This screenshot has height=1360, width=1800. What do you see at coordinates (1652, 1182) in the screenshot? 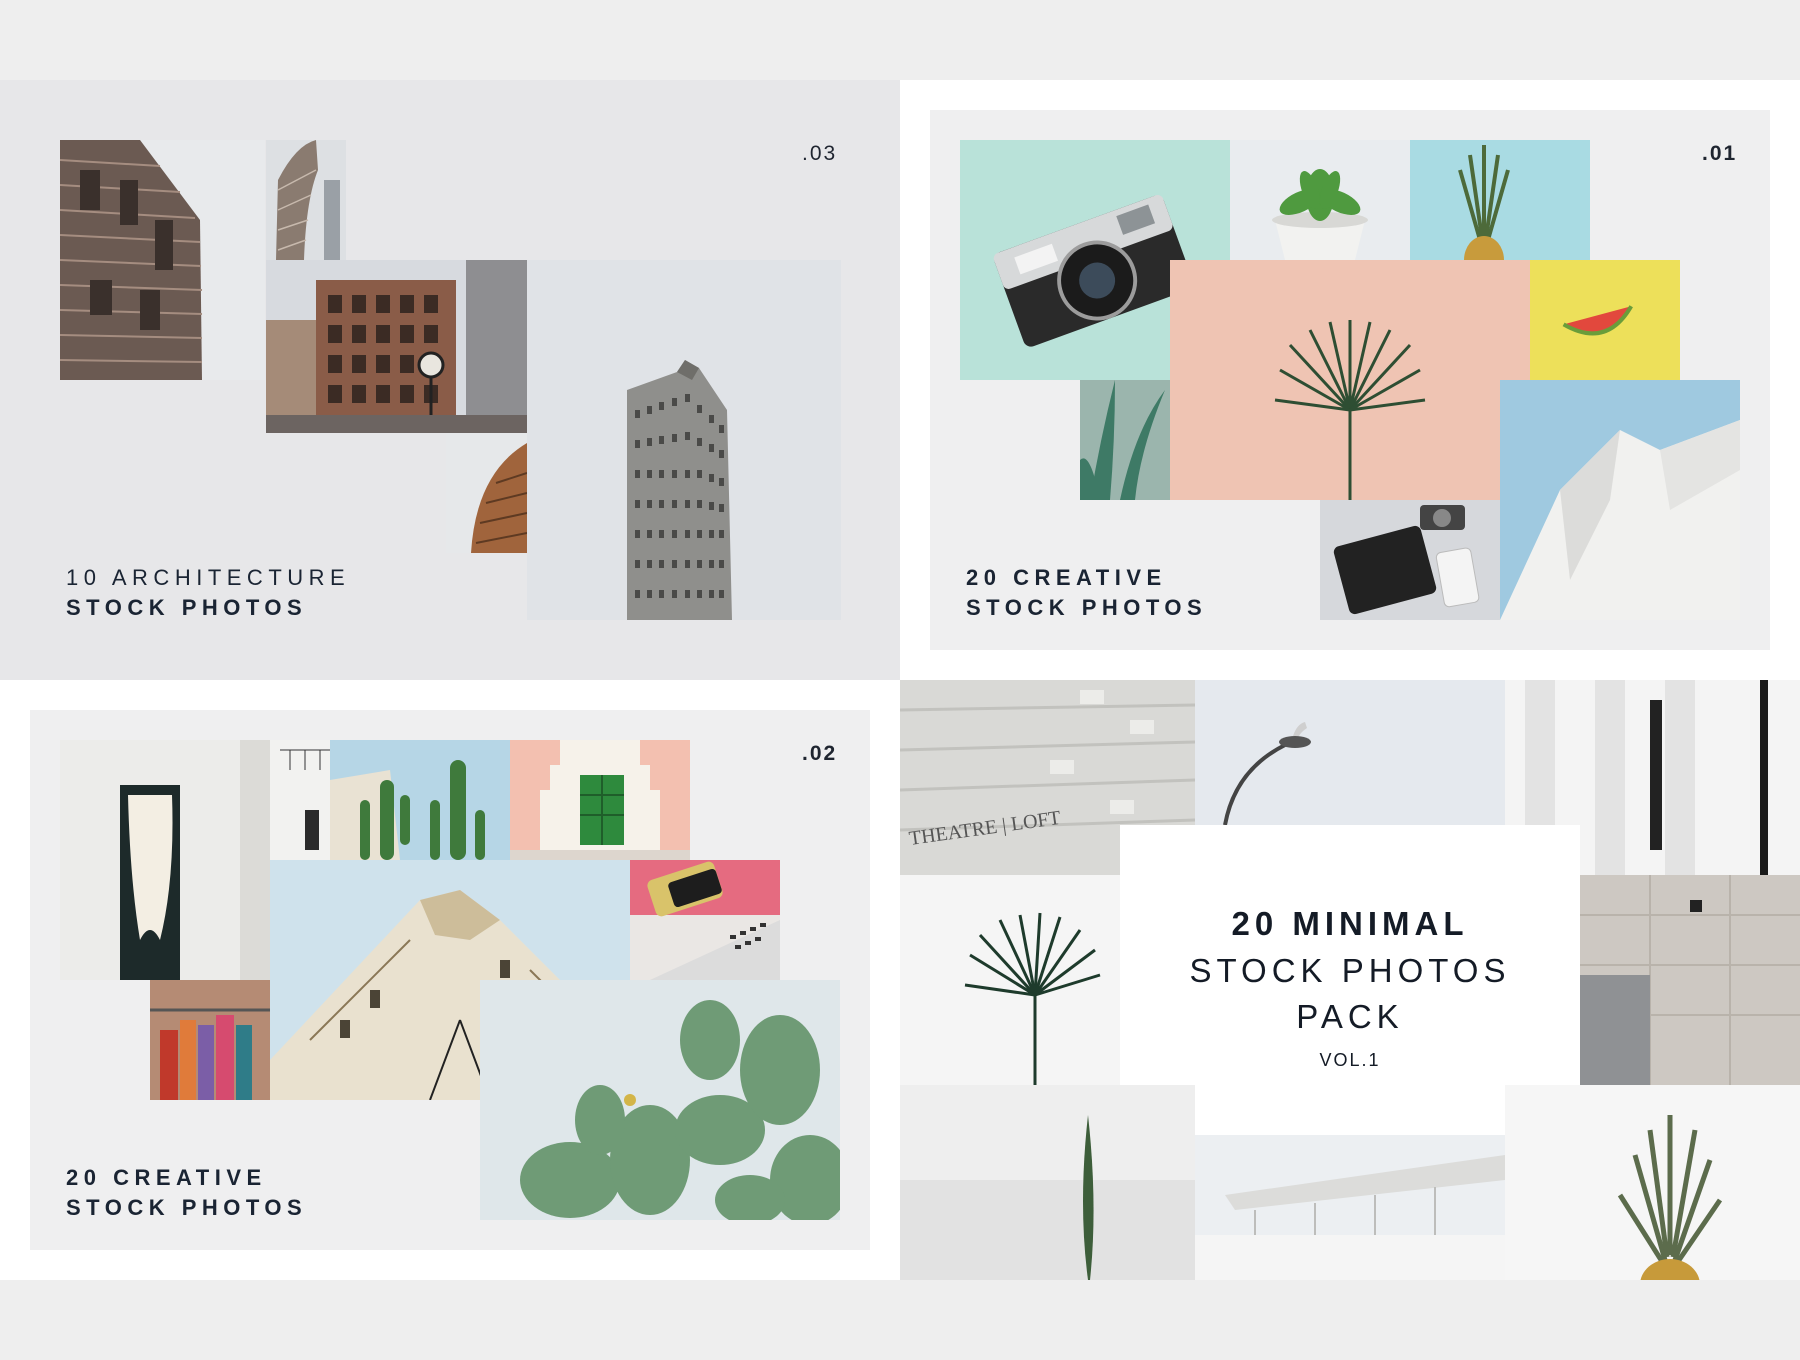
I see `pineapple-white-photo` at bounding box center [1652, 1182].